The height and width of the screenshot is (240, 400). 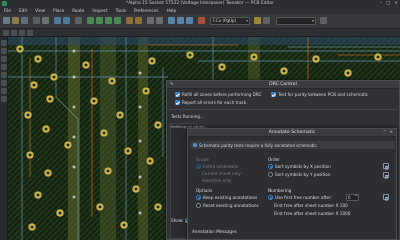 I want to click on show-grid-icon, so click(x=4, y=43).